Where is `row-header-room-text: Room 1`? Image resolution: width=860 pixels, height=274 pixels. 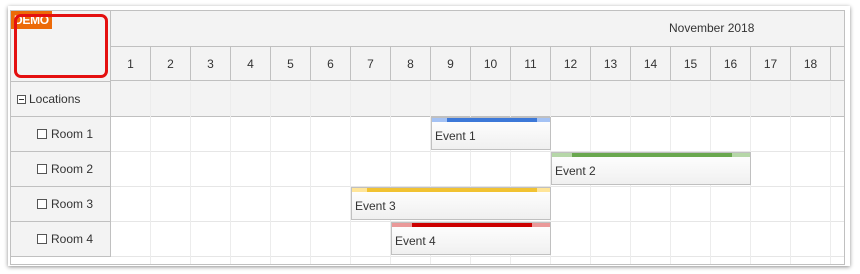 row-header-room-text: Room 1 is located at coordinates (65, 134).